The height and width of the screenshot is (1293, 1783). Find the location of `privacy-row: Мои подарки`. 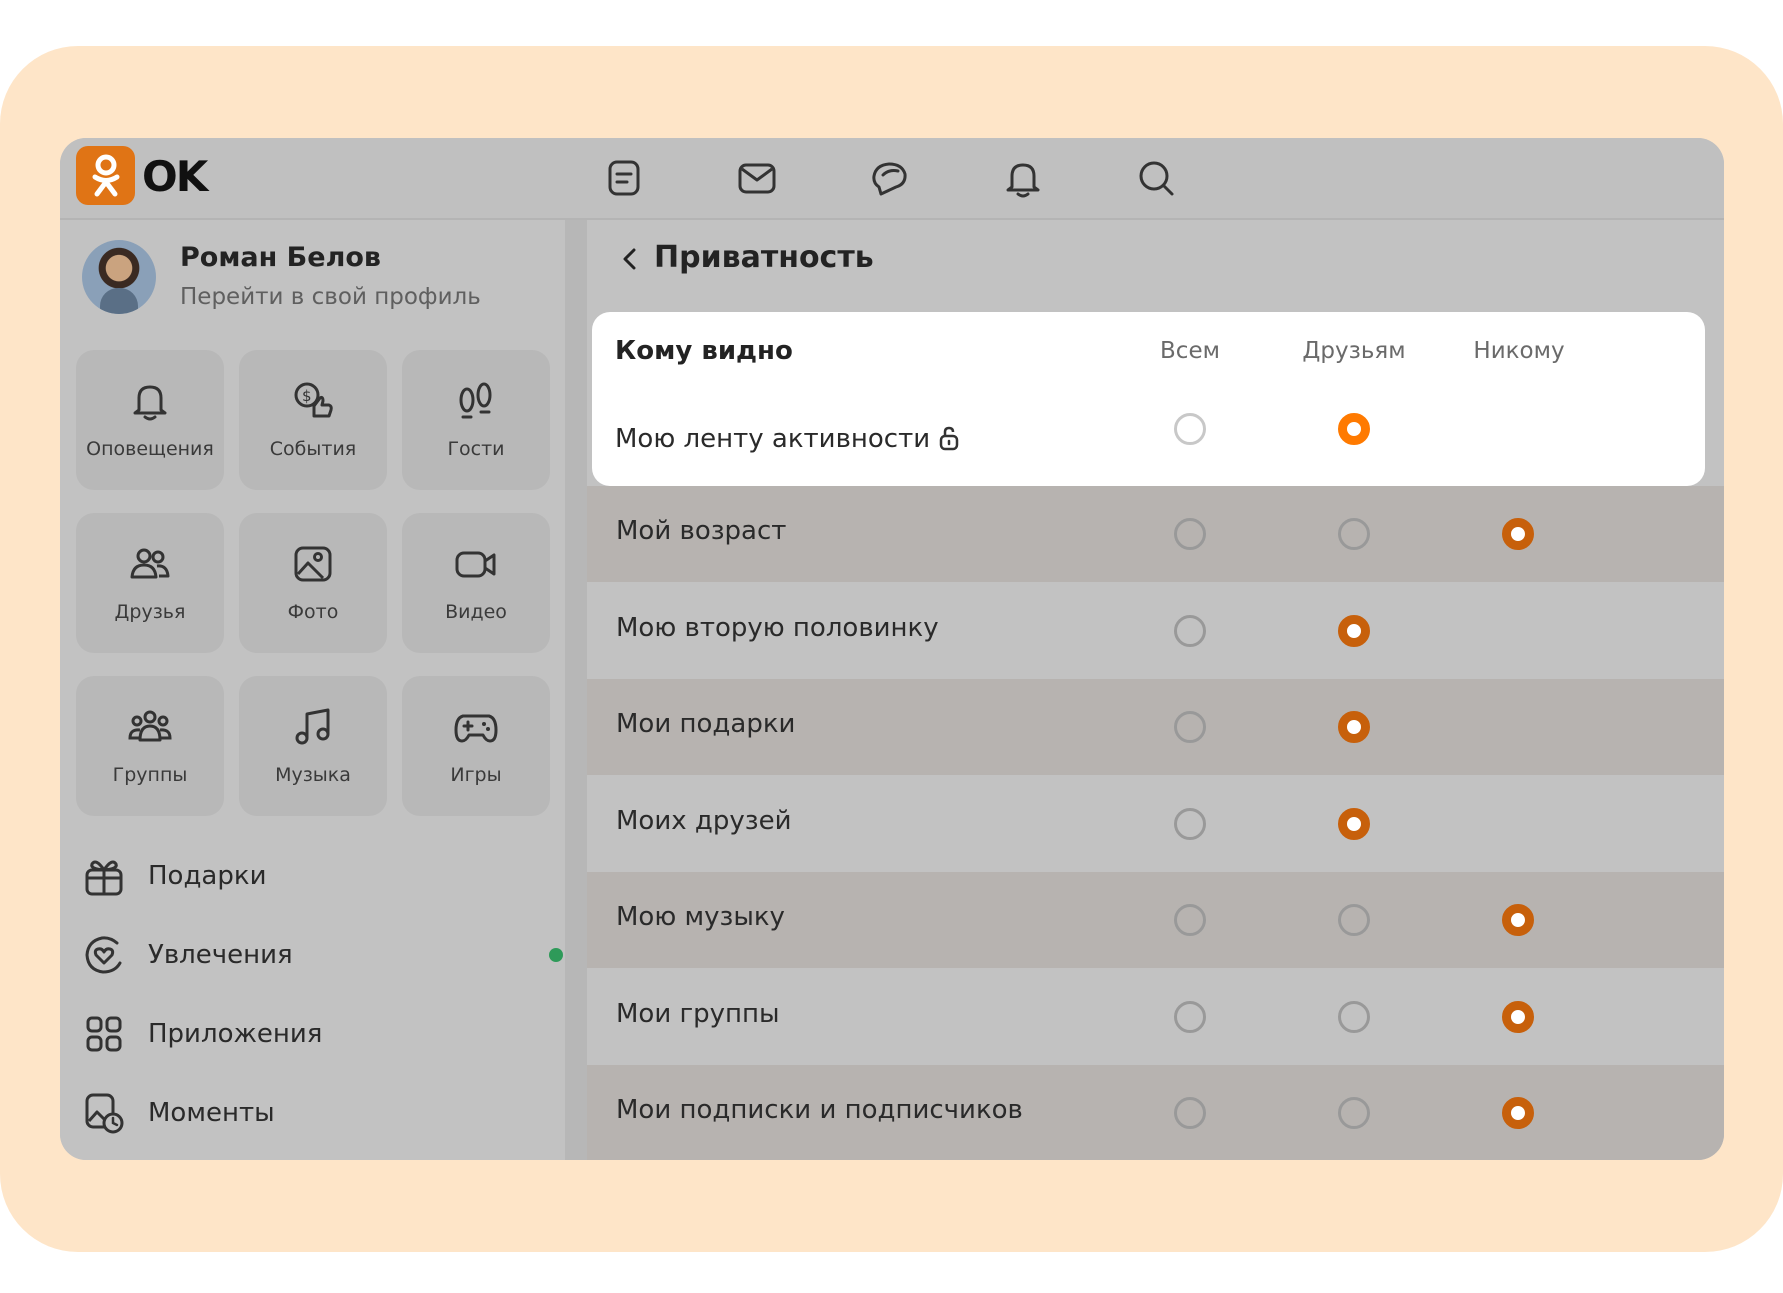

privacy-row: Мои подарки is located at coordinates (1155, 727).